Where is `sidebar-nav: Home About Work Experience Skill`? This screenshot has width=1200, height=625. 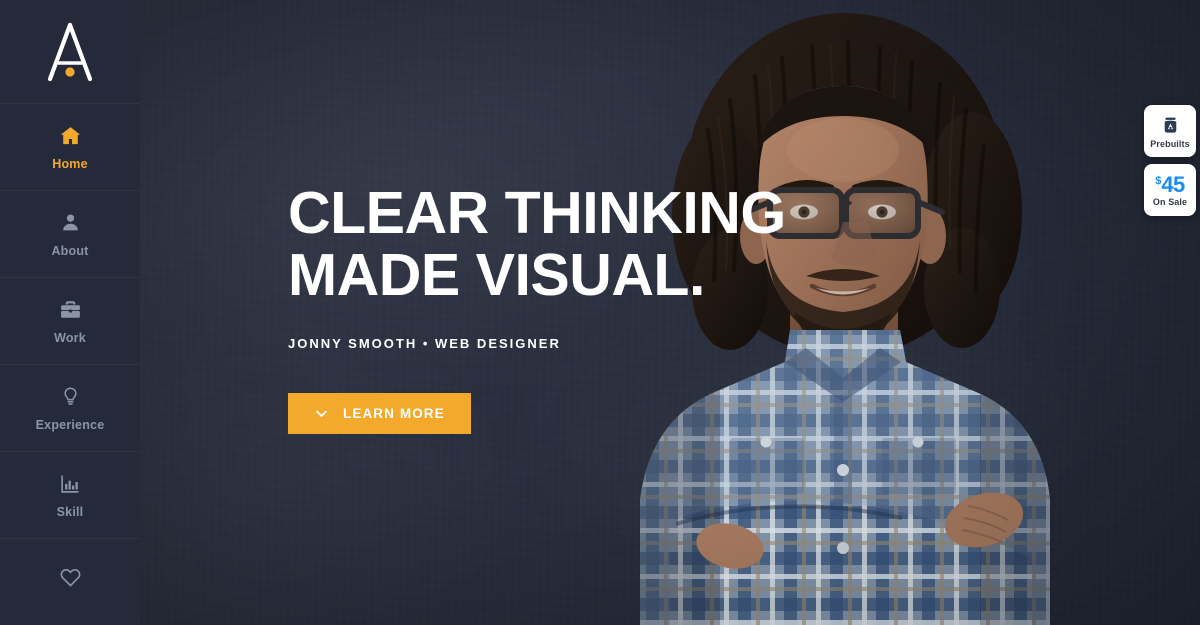 sidebar-nav: Home About Work Experience Skill is located at coordinates (70, 364).